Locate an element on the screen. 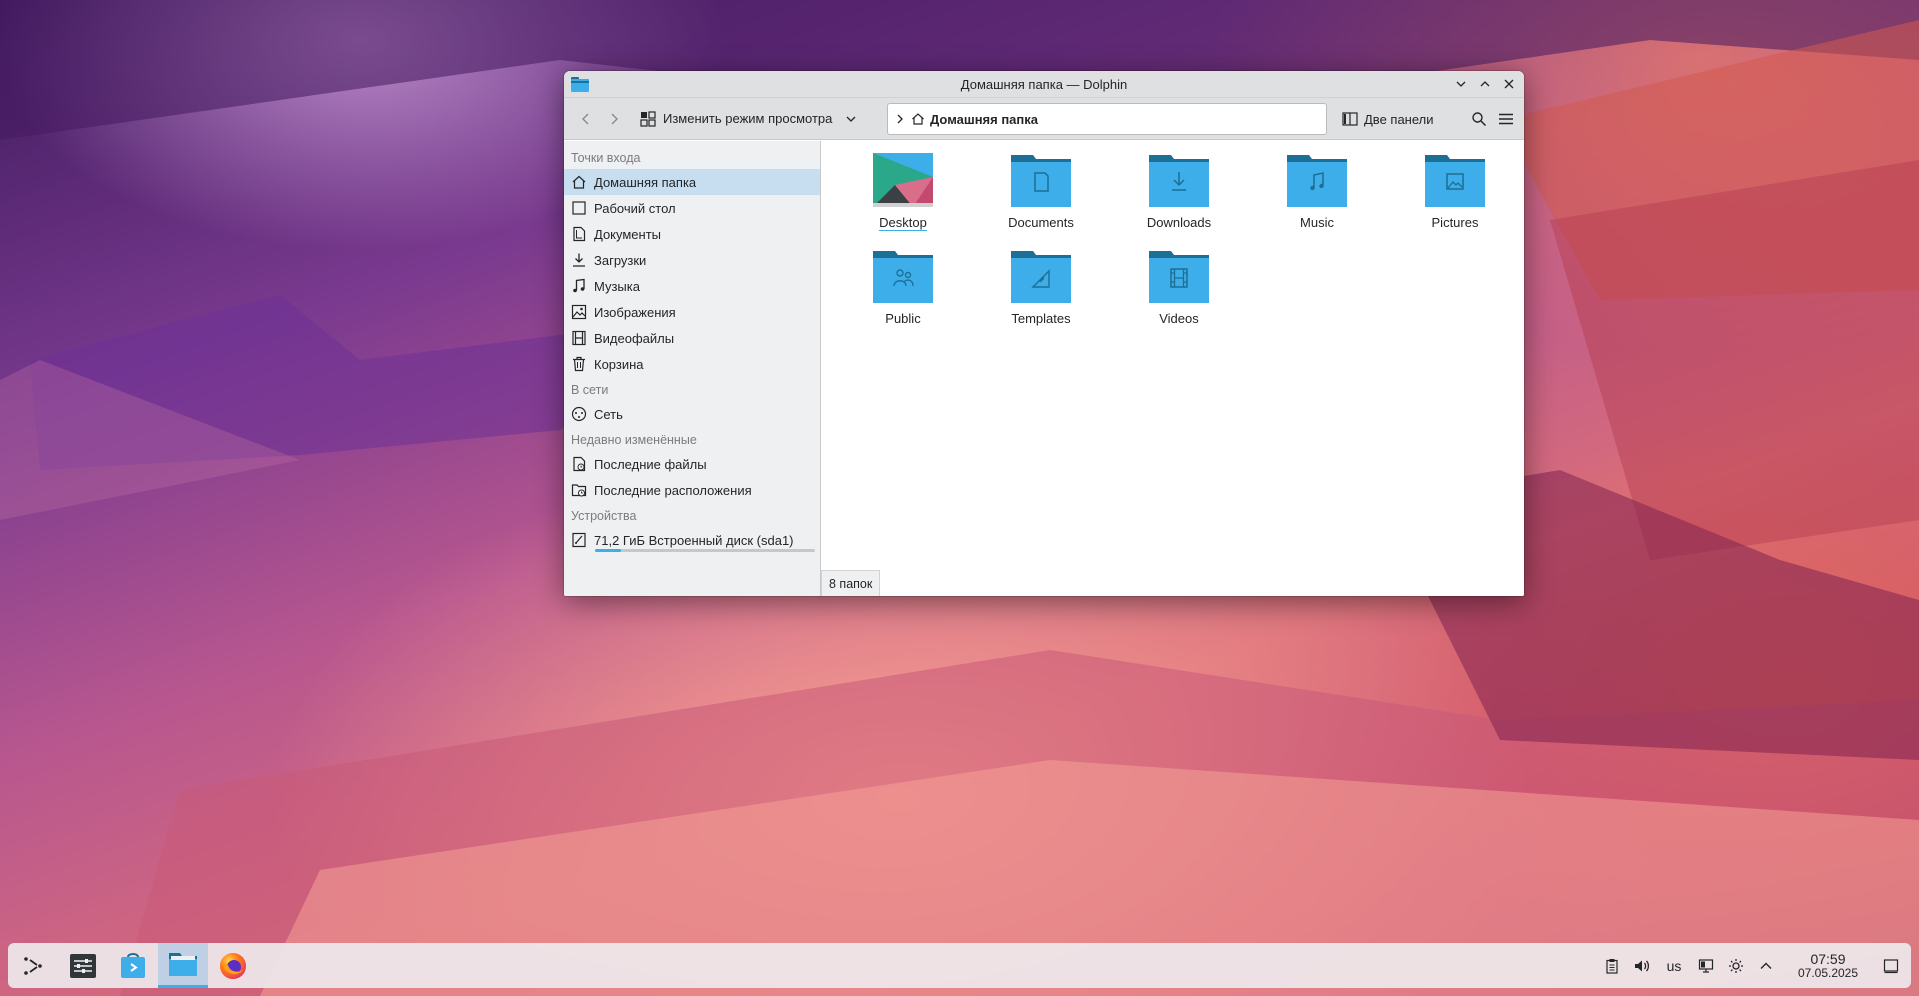 The image size is (1919, 996). place-drive-sda1: 71,2 ГиБ Встроенный диск (sda1) is located at coordinates (692, 540).